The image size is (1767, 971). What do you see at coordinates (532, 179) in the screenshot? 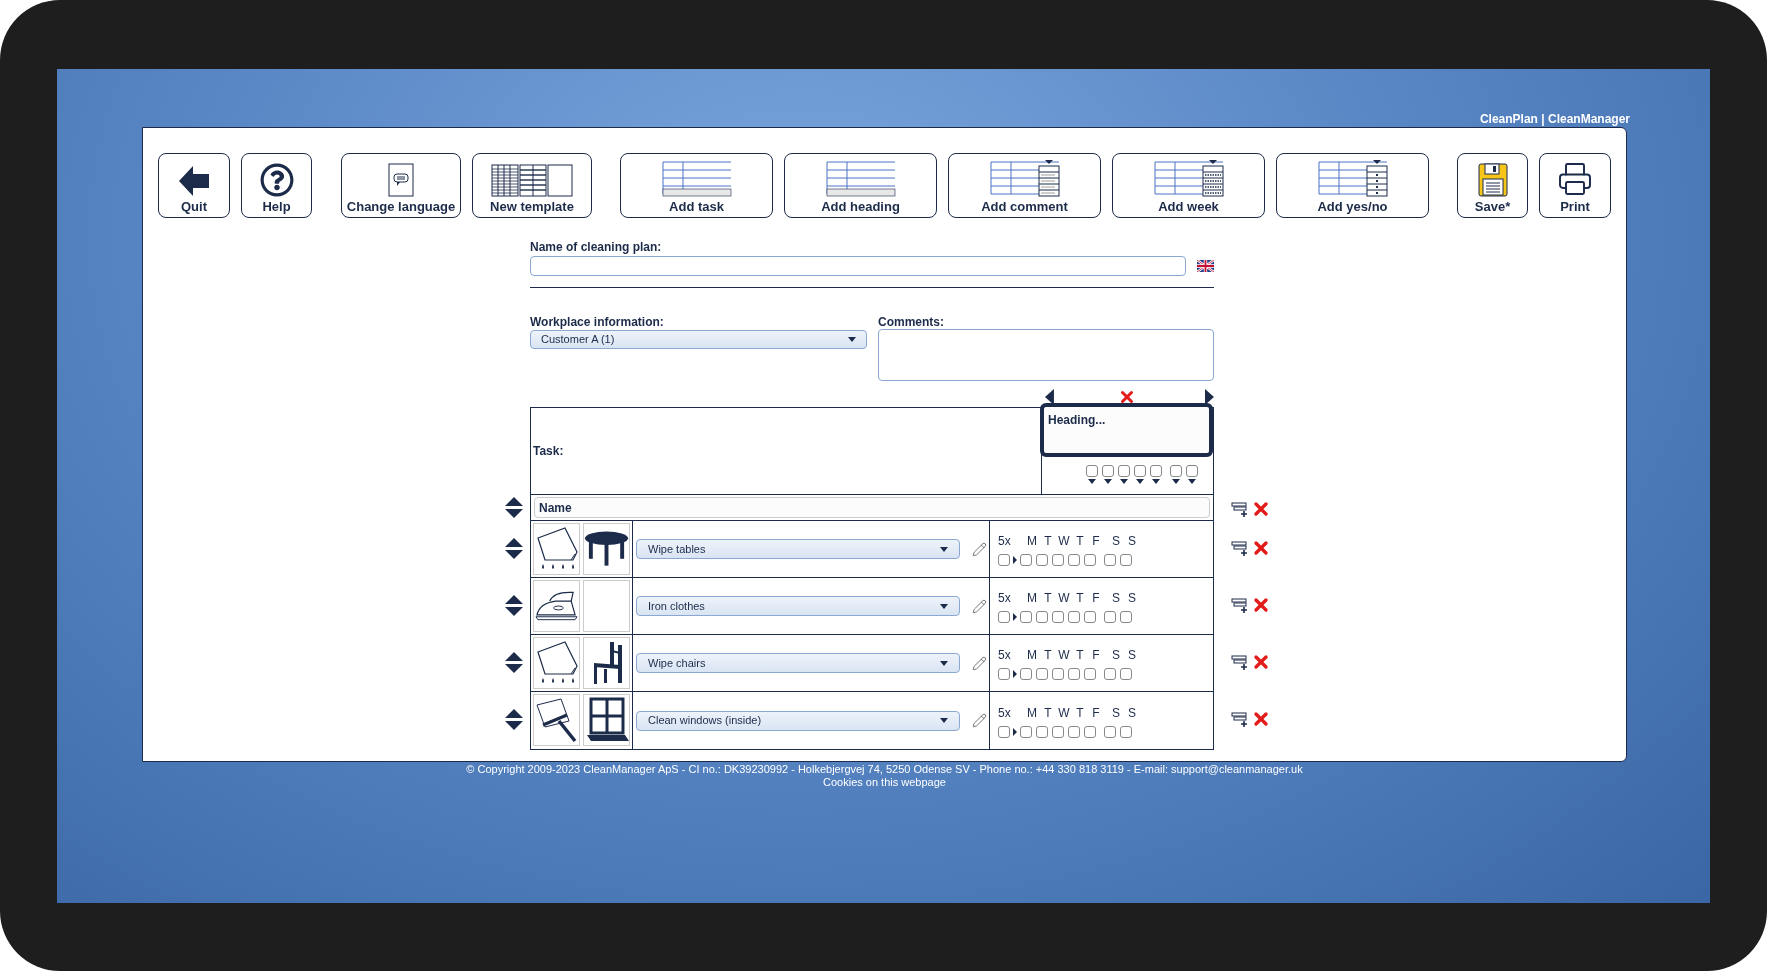
I see `table-templates-icon` at bounding box center [532, 179].